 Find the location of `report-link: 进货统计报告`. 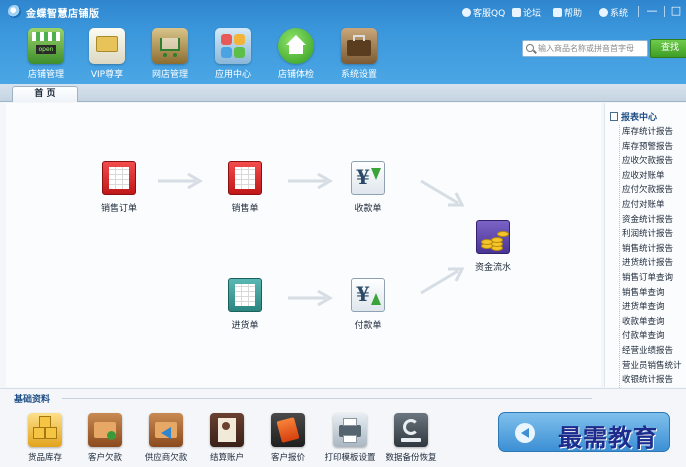

report-link: 进货统计报告 is located at coordinates (653, 263).